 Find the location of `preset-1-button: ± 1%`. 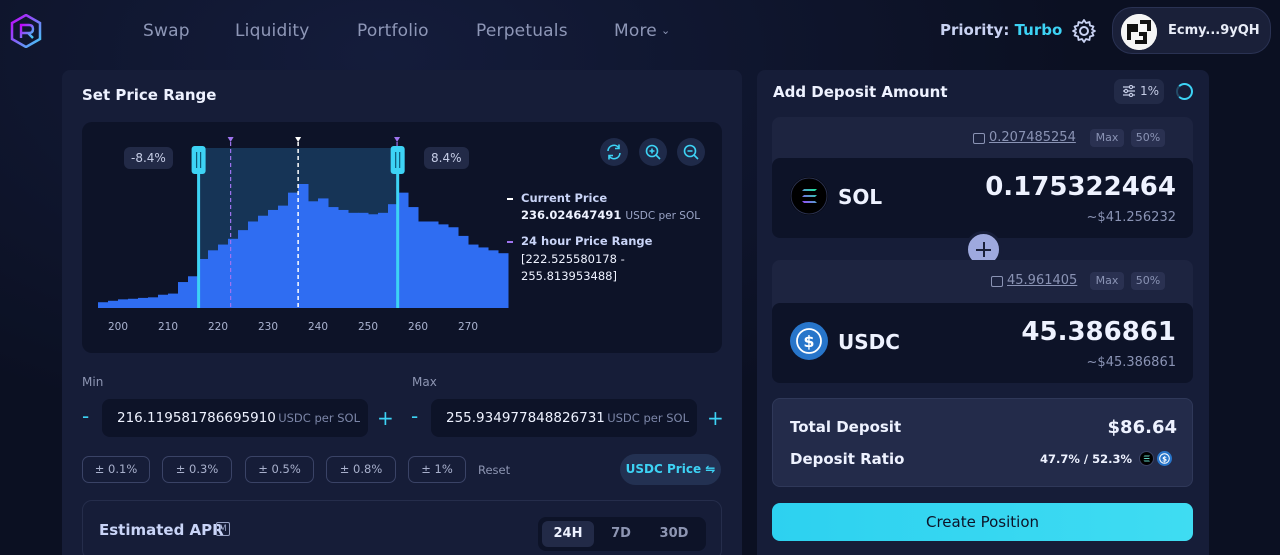

preset-1-button: ± 1% is located at coordinates (437, 469).